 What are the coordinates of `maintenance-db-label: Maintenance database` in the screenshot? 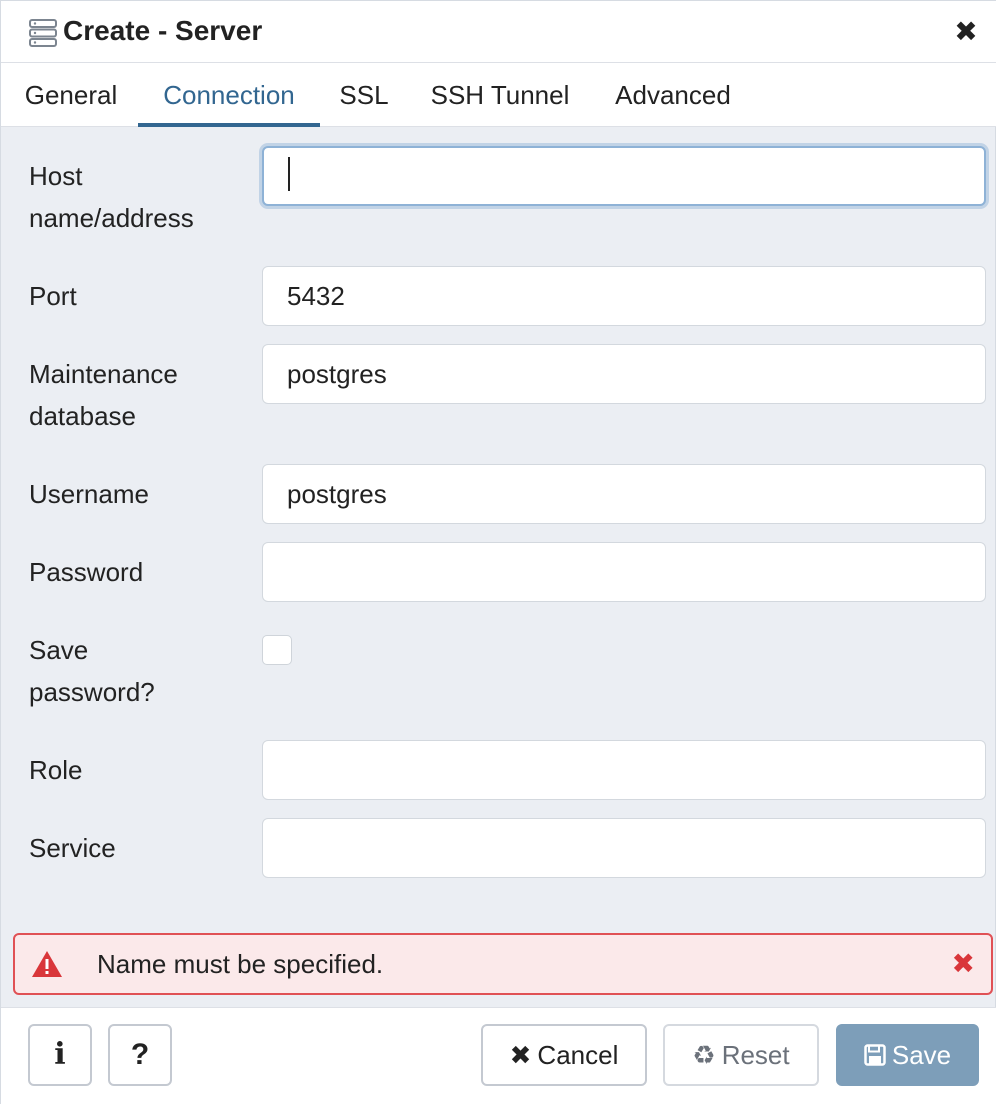 It's located at (103, 395).